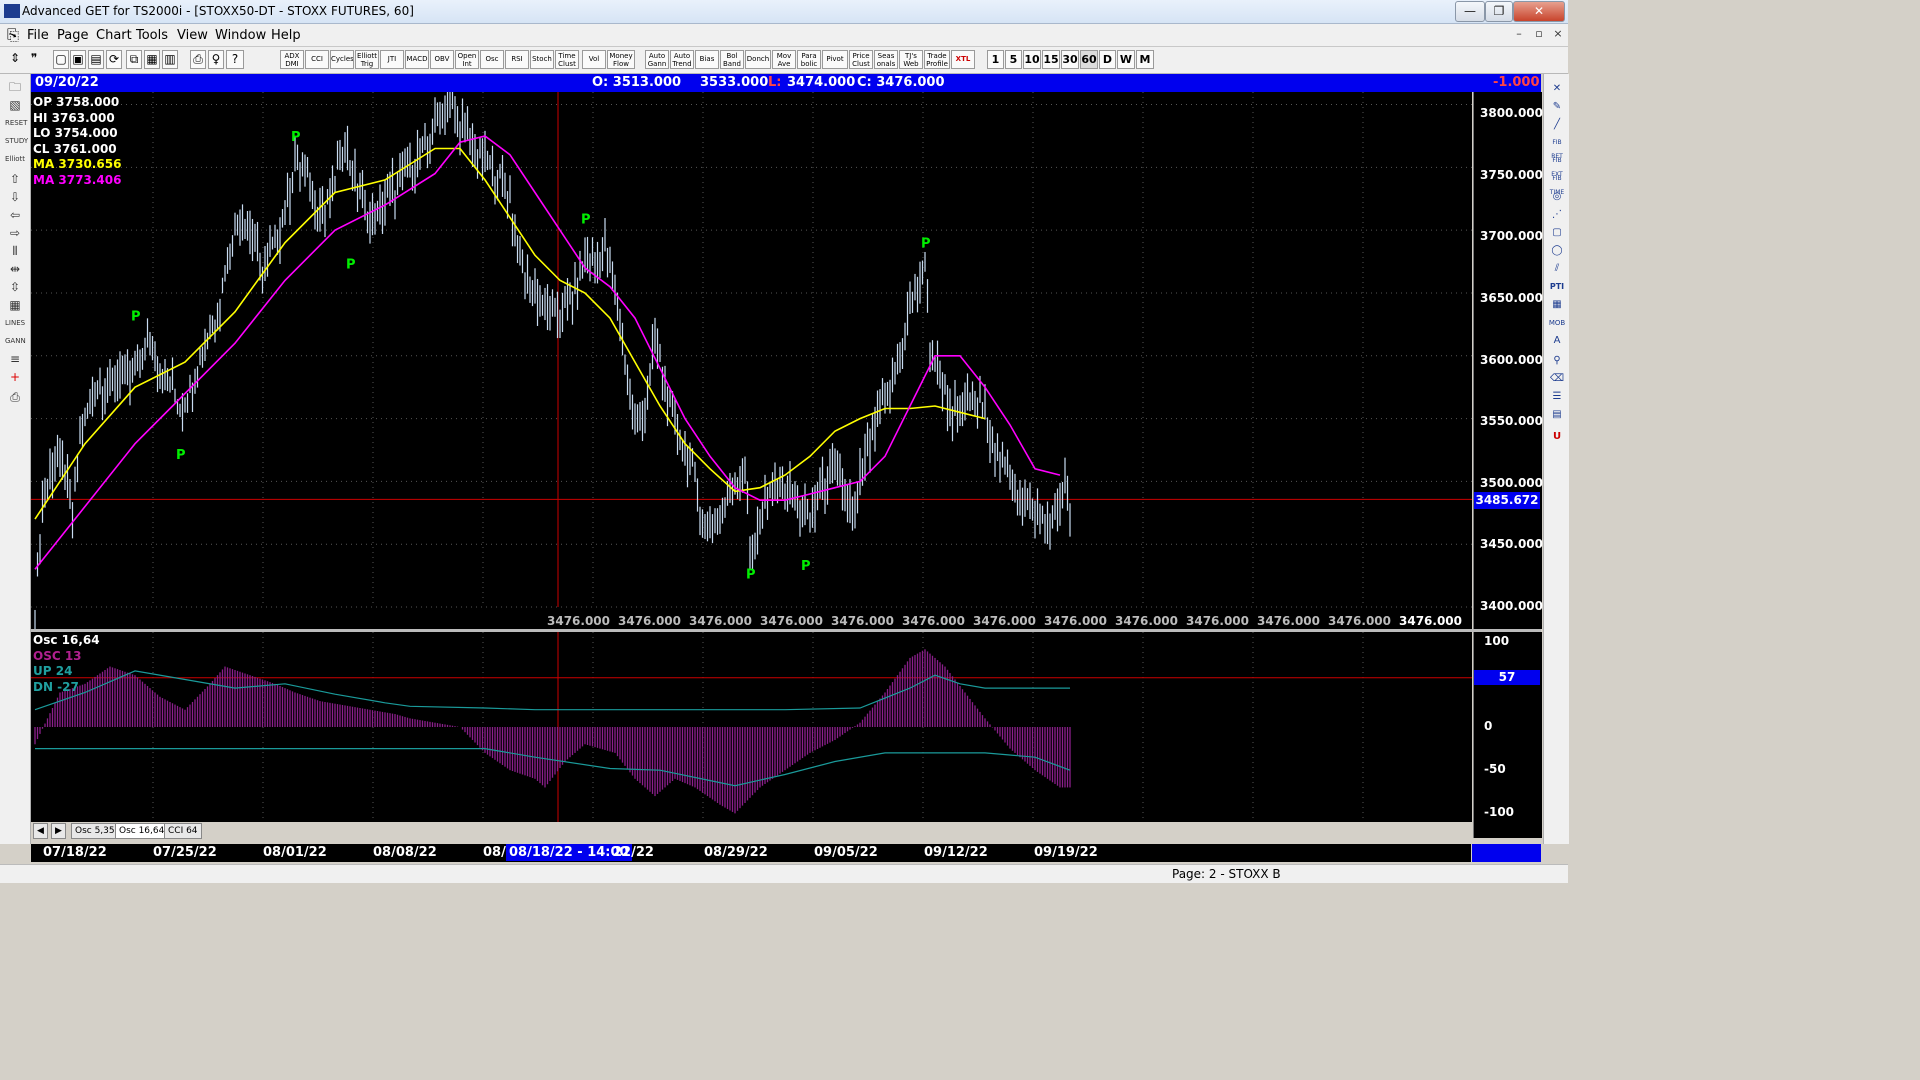 Image resolution: width=1920 pixels, height=1080 pixels. I want to click on spiral-icon: ◎, so click(1557, 197).